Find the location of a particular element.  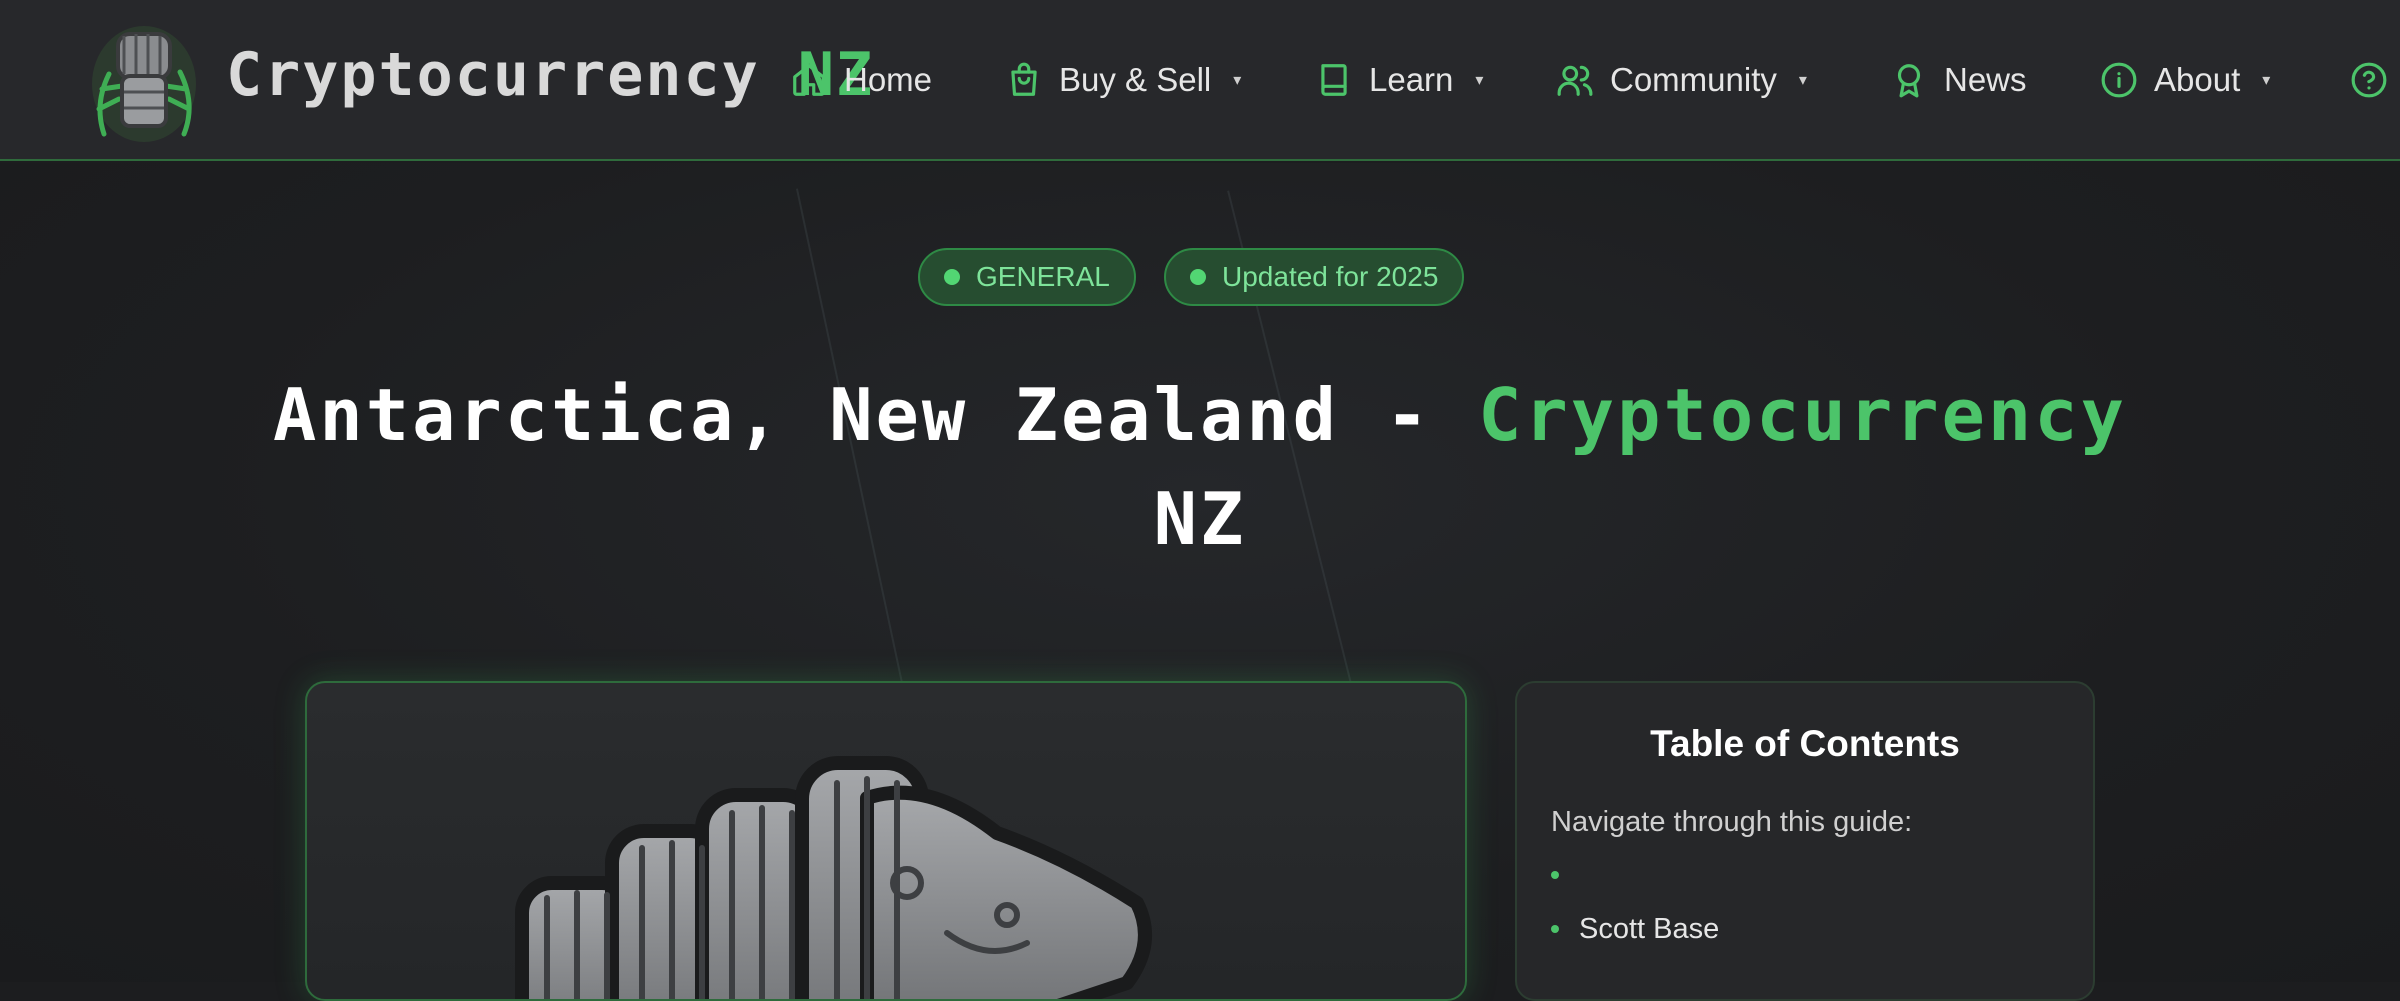

site-logo is located at coordinates (144, 80).